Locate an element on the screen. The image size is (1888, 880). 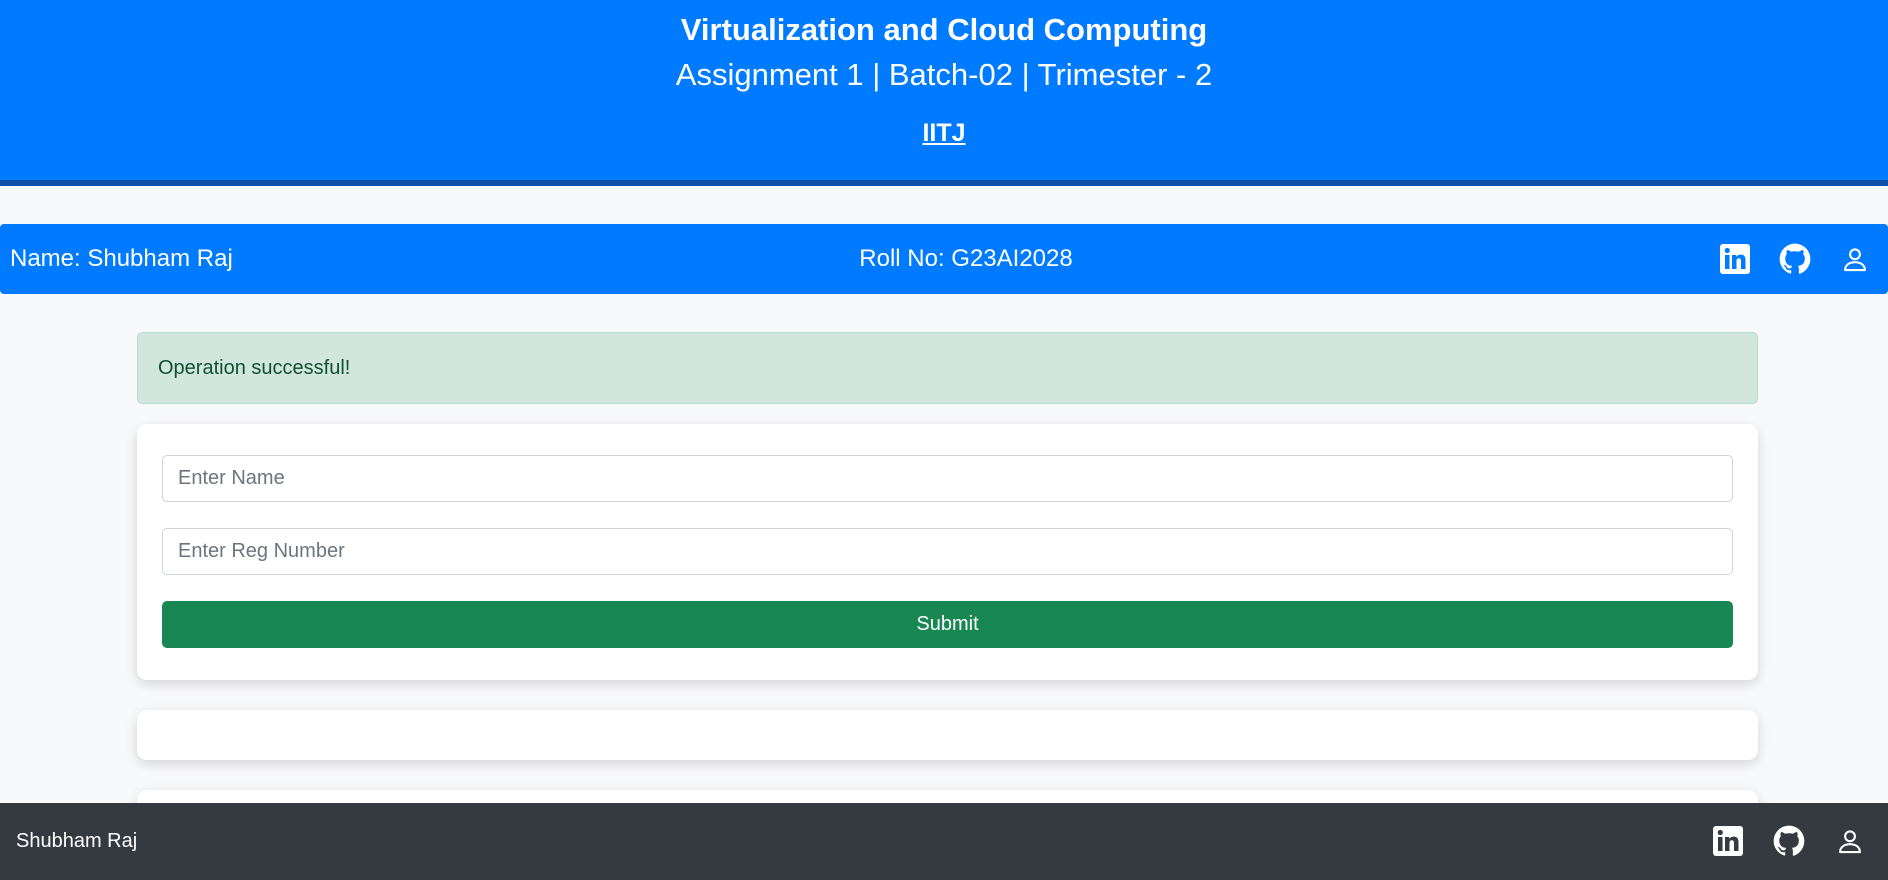
student-info-bar: Name: Shubham Raj Roll No: G23AI2028 is located at coordinates (944, 259).